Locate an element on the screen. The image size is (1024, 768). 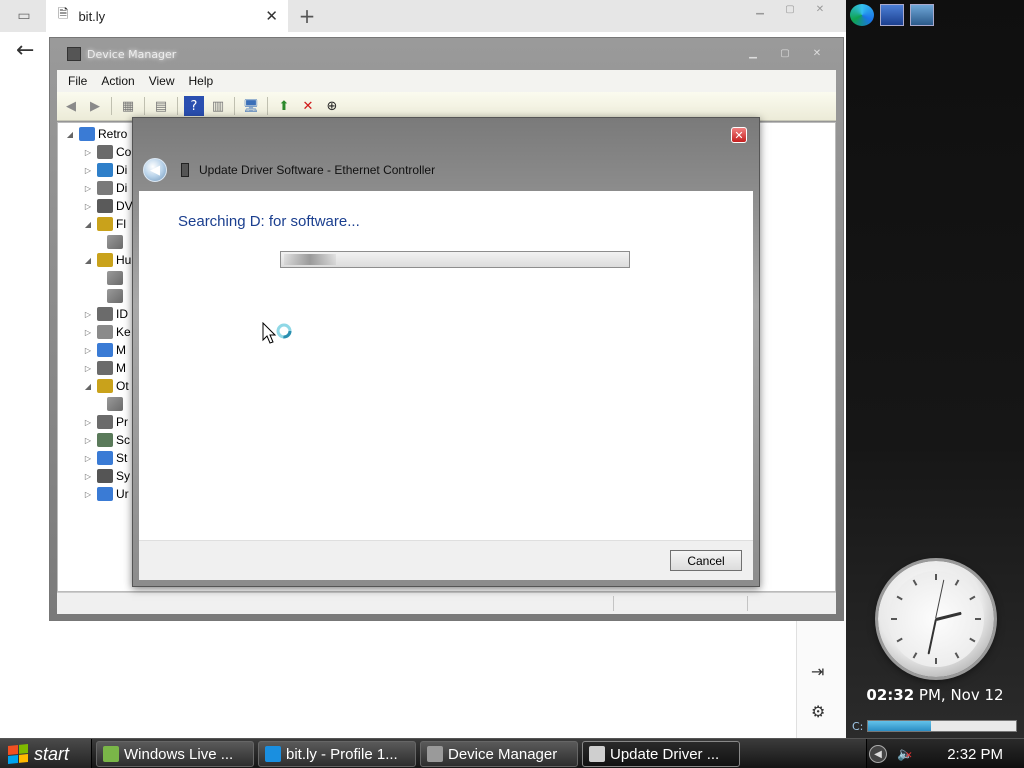
taskbar-clock: 2:32 PM is located at coordinates (975, 754).